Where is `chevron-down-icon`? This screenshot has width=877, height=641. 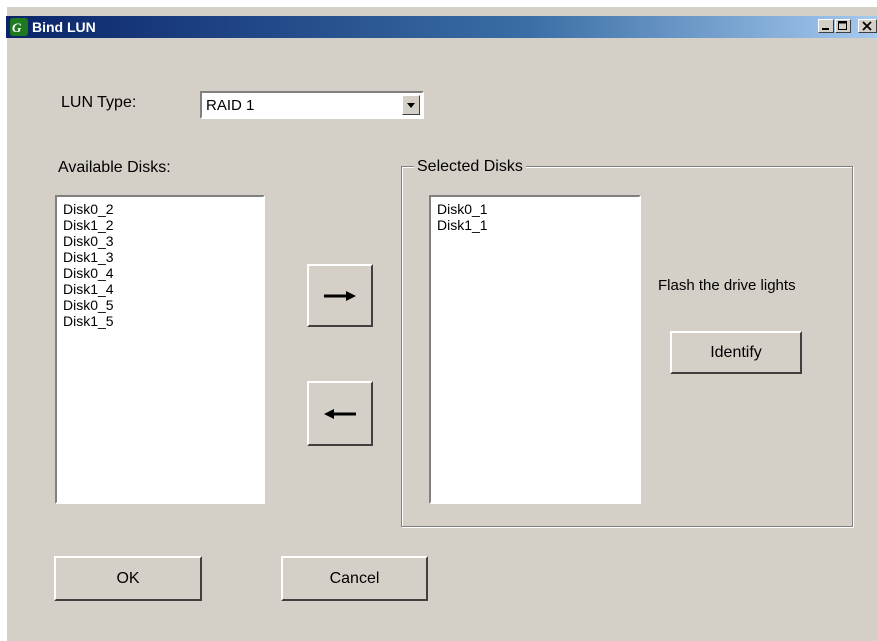 chevron-down-icon is located at coordinates (411, 105).